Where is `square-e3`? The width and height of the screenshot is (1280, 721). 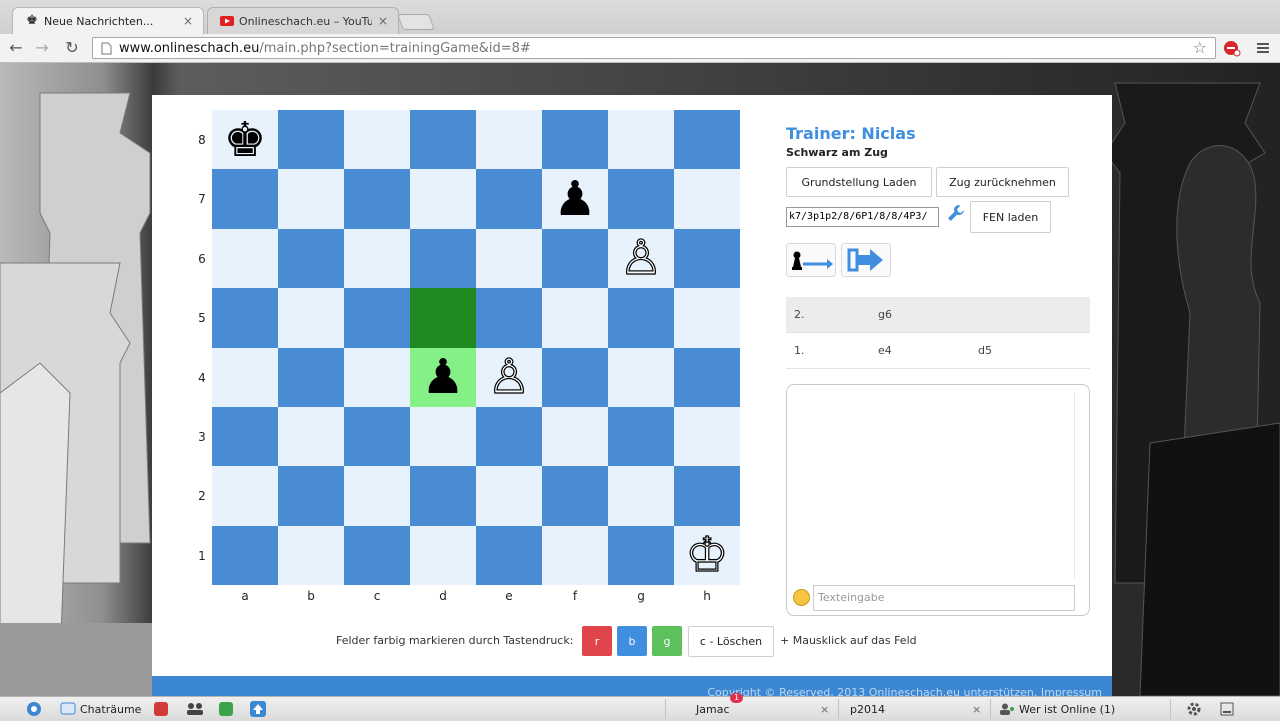 square-e3 is located at coordinates (509, 436).